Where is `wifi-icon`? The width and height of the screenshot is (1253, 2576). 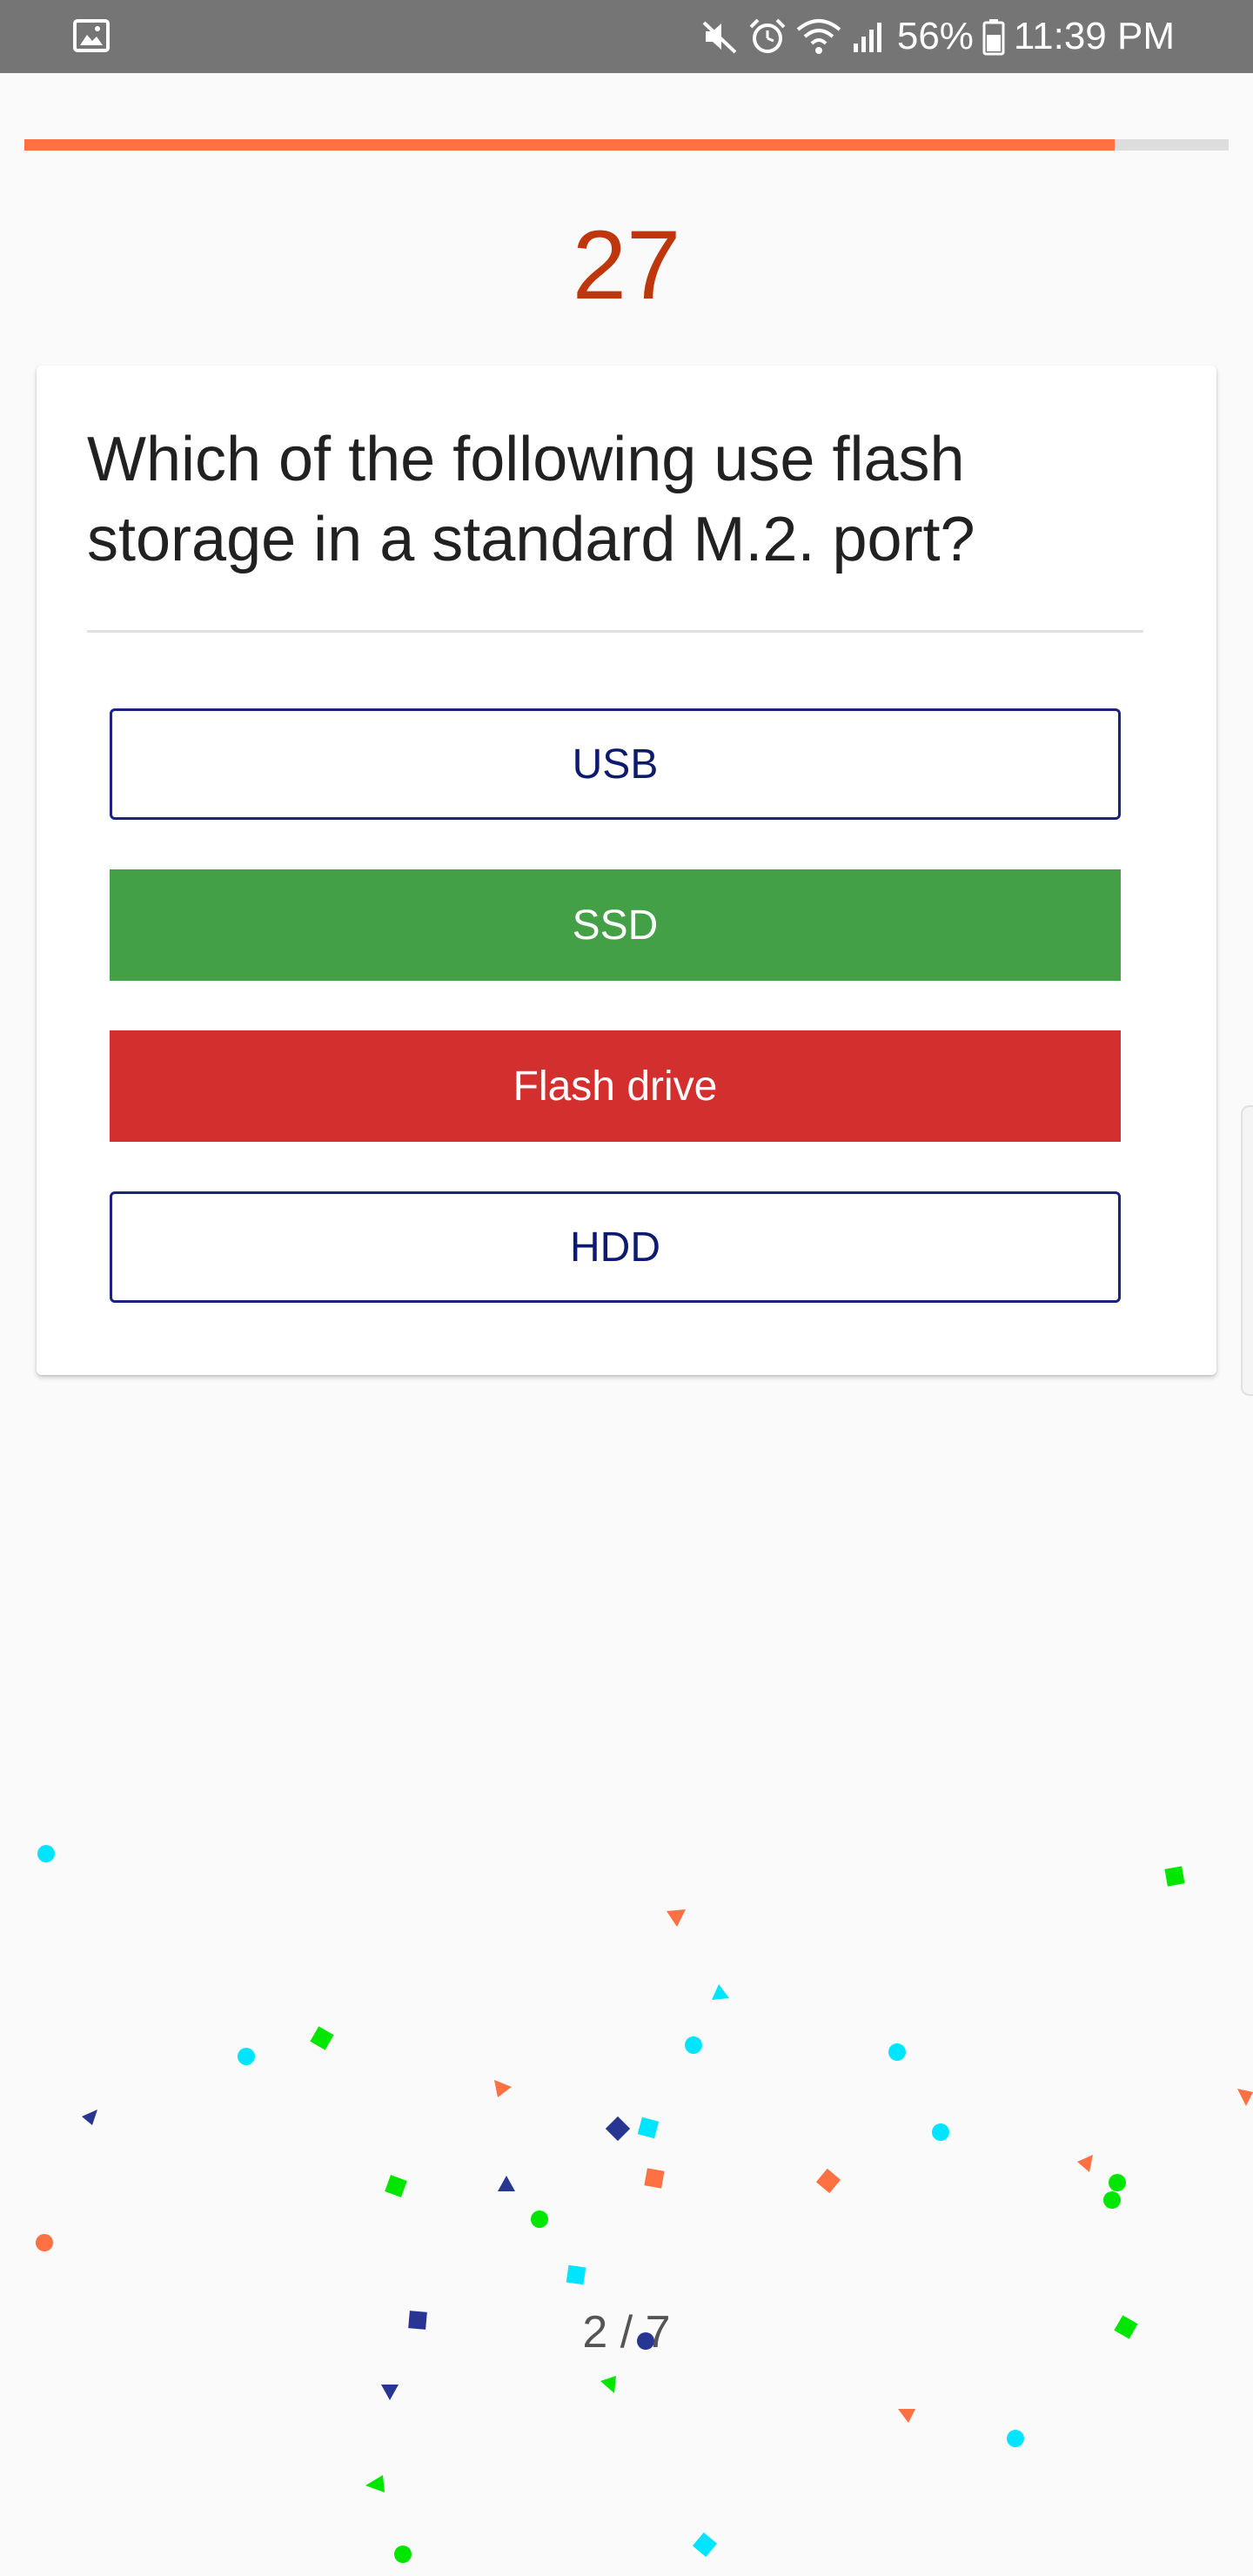
wifi-icon is located at coordinates (818, 37).